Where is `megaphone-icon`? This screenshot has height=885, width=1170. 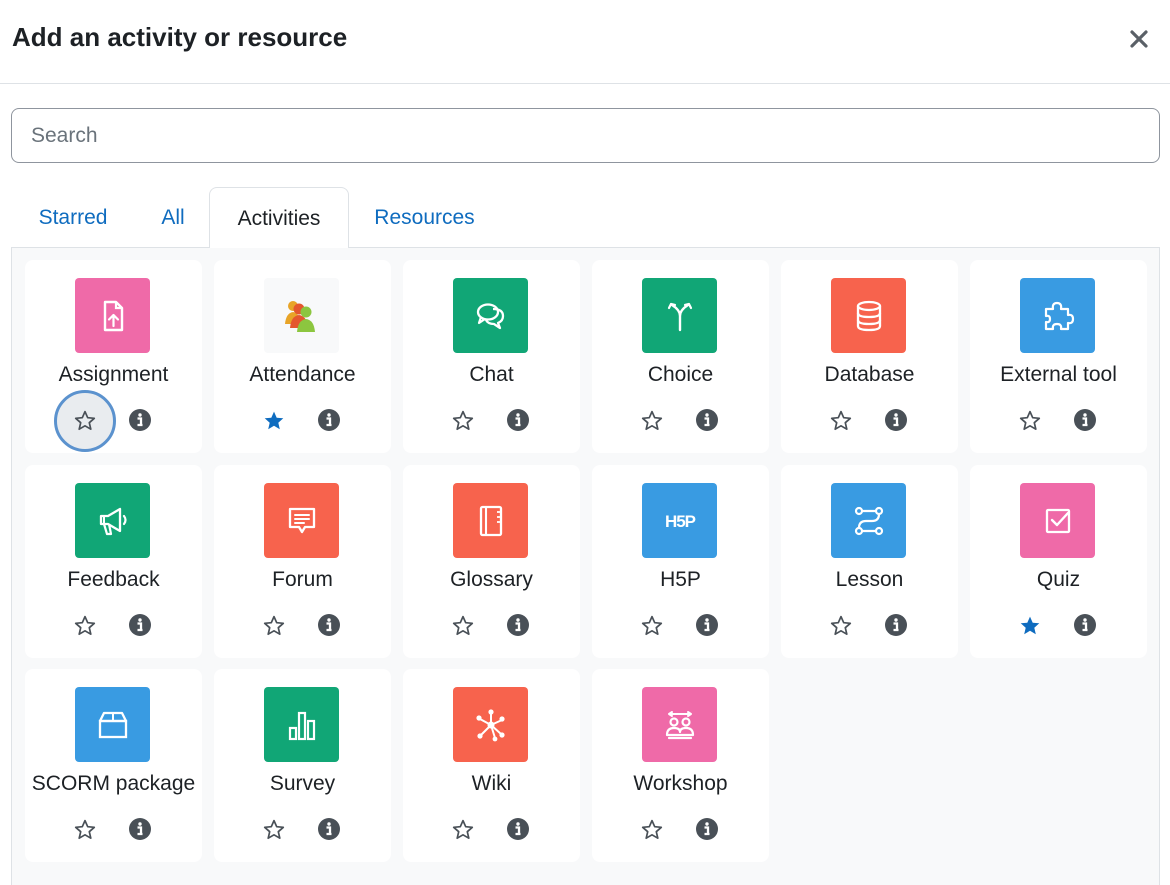 megaphone-icon is located at coordinates (112, 520).